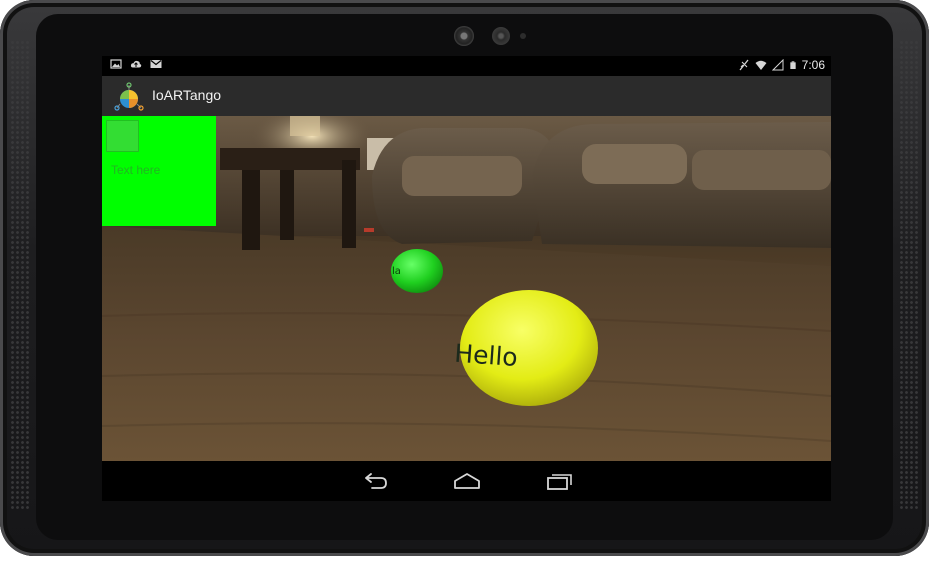 This screenshot has height=562, width=929. Describe the element at coordinates (466, 66) in the screenshot. I see `status-bar: 7:06` at that location.